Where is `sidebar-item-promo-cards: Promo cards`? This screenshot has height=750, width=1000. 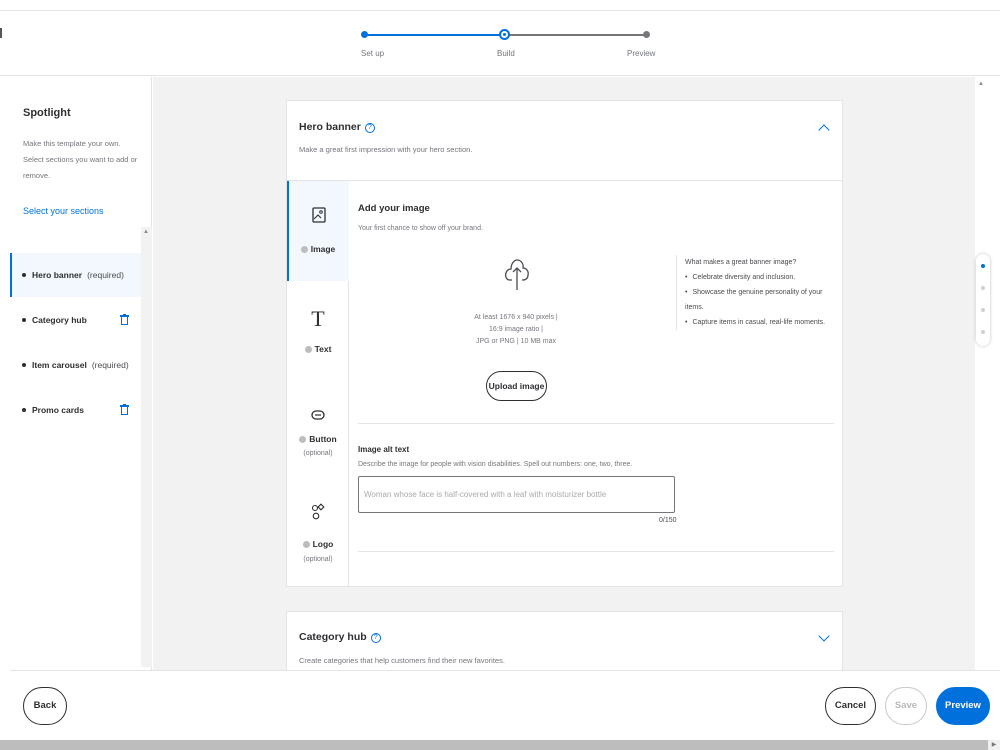 sidebar-item-promo-cards: Promo cards is located at coordinates (75, 410).